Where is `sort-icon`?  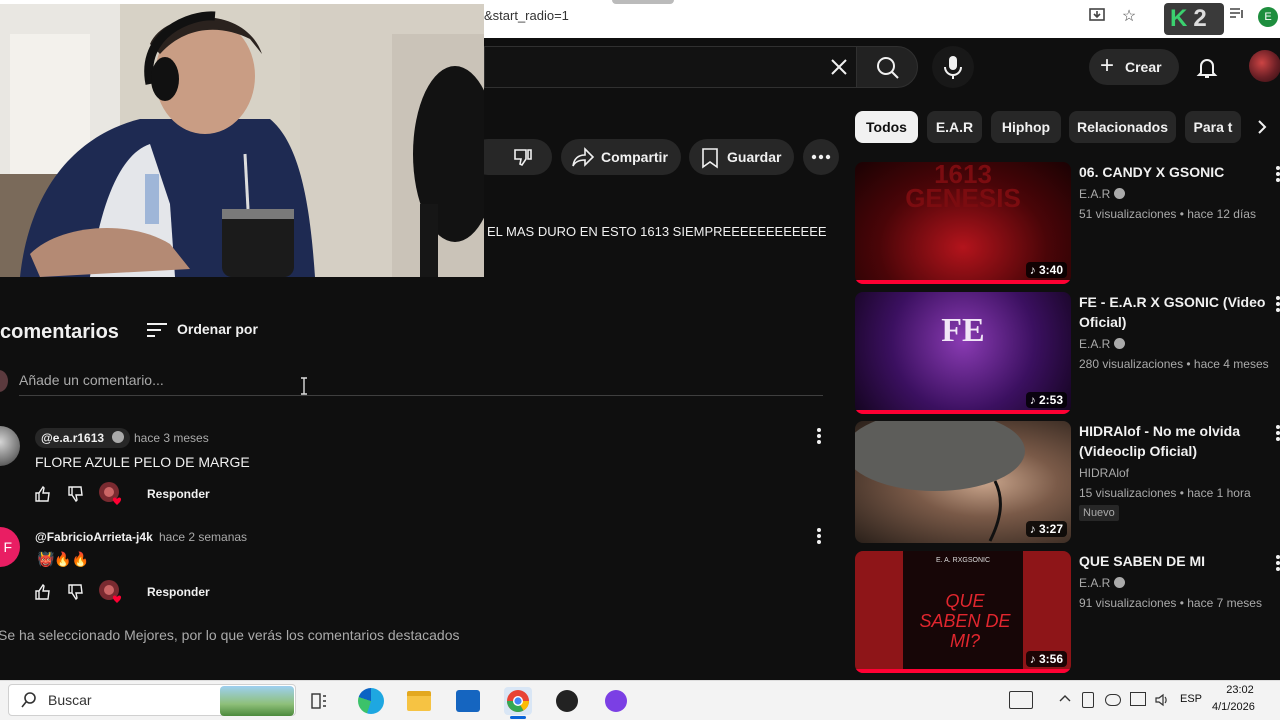
sort-icon is located at coordinates (157, 330).